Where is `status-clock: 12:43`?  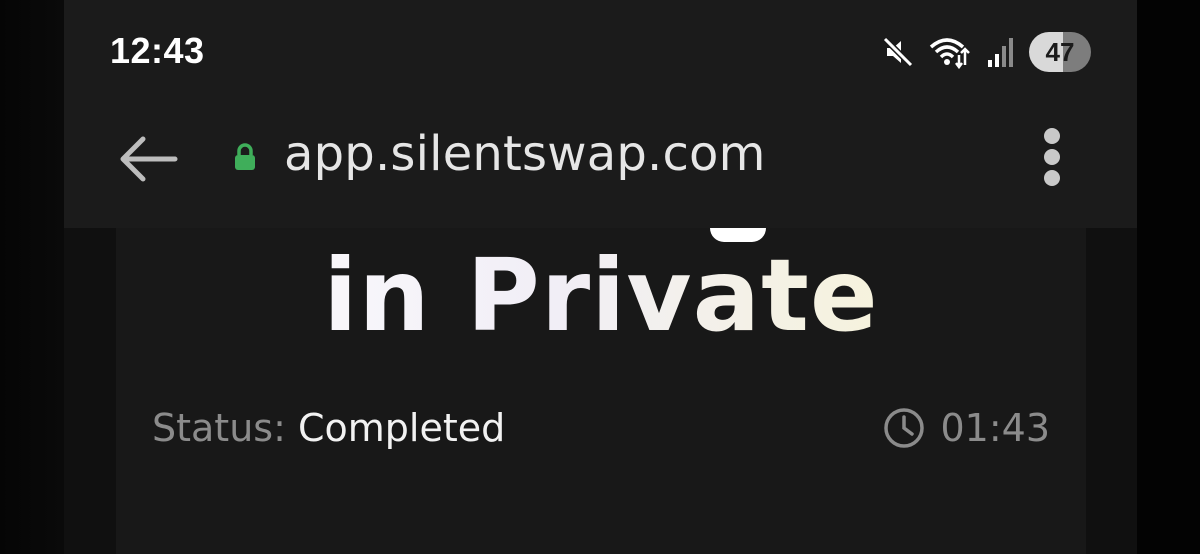 status-clock: 12:43 is located at coordinates (157, 50).